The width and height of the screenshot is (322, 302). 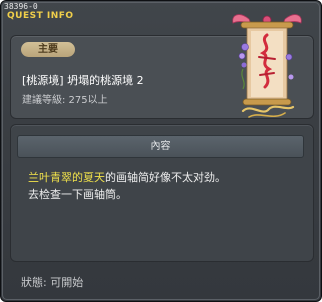 I want to click on description-highlight: 兰叶青翠的夏天, so click(x=66, y=177).